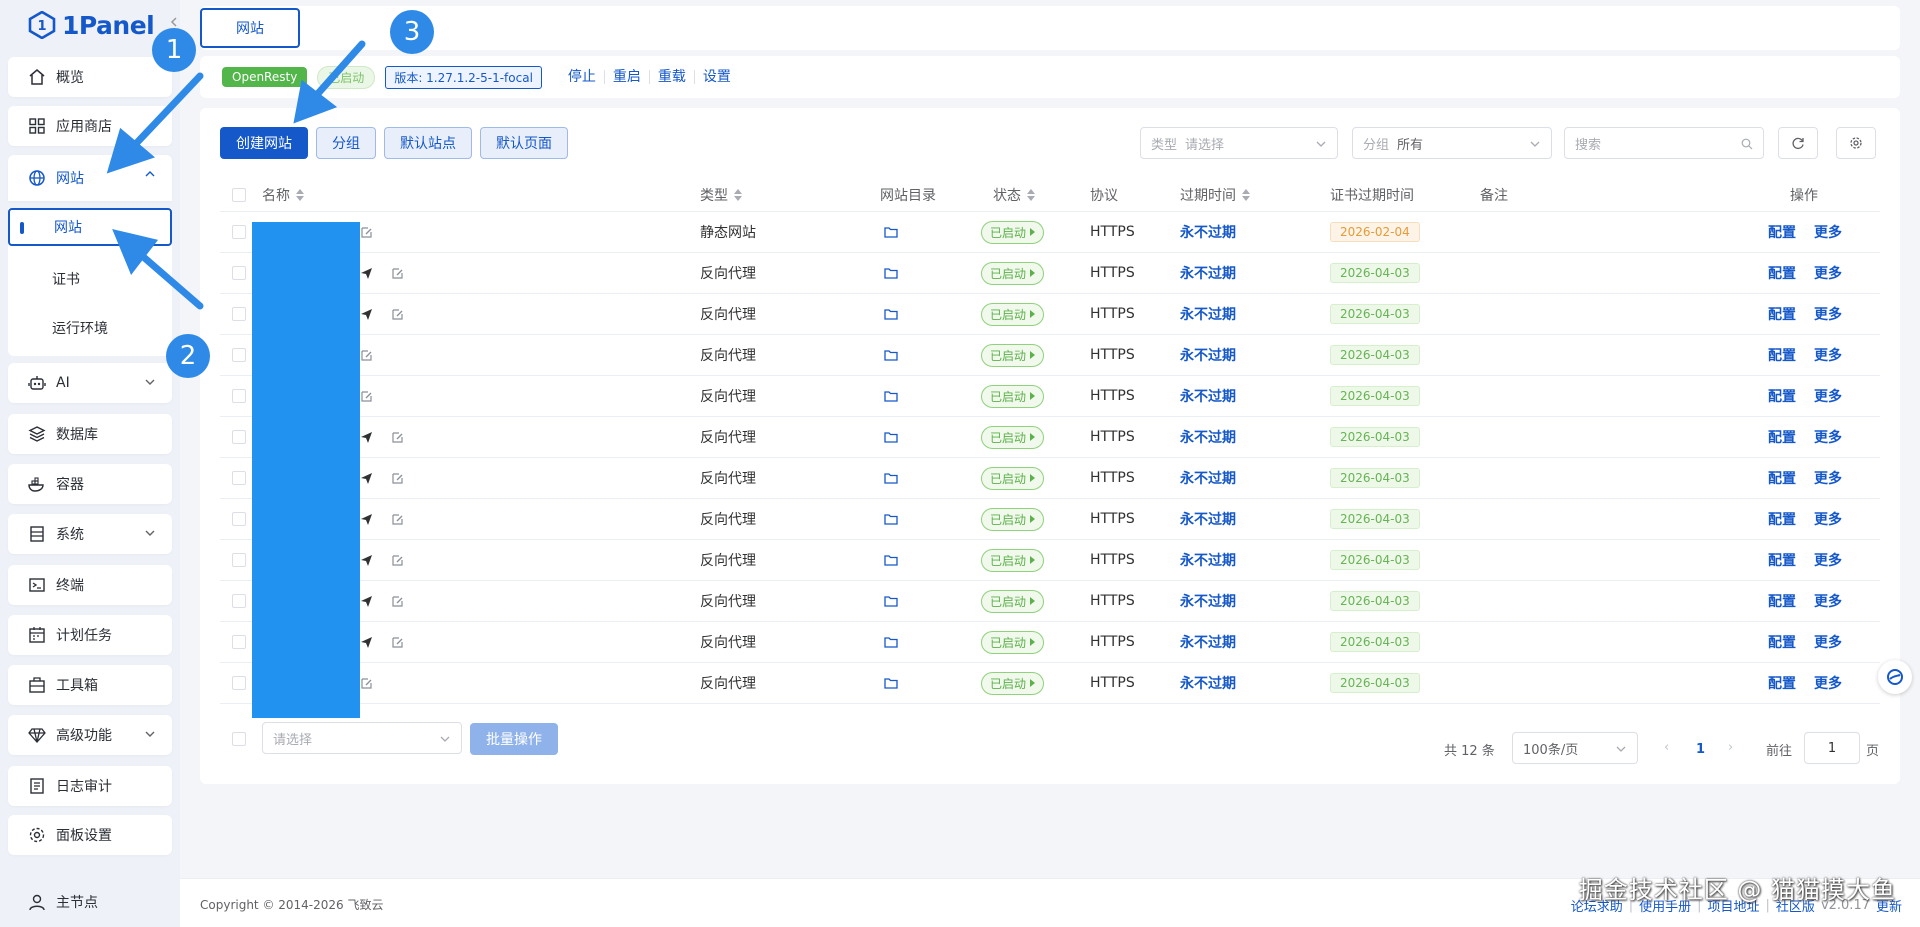 The image size is (1920, 927). What do you see at coordinates (582, 77) in the screenshot?
I see `stop-link: 停止` at bounding box center [582, 77].